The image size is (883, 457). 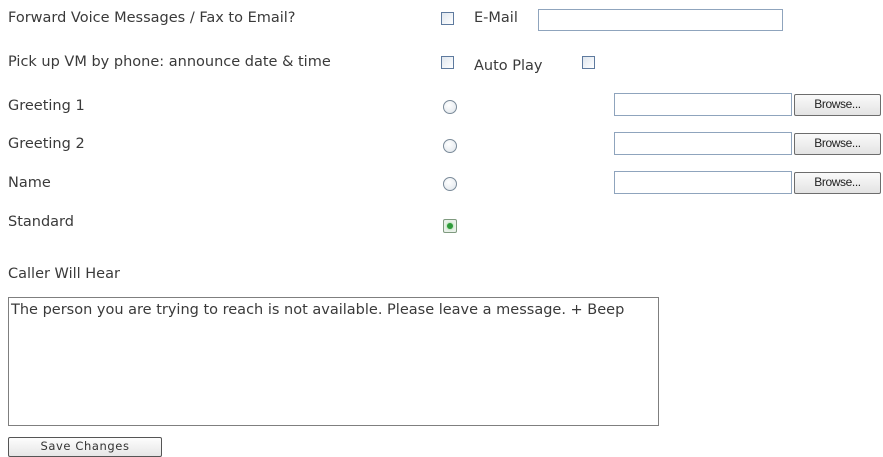 I want to click on name-greeting-file-input, so click(x=703, y=182).